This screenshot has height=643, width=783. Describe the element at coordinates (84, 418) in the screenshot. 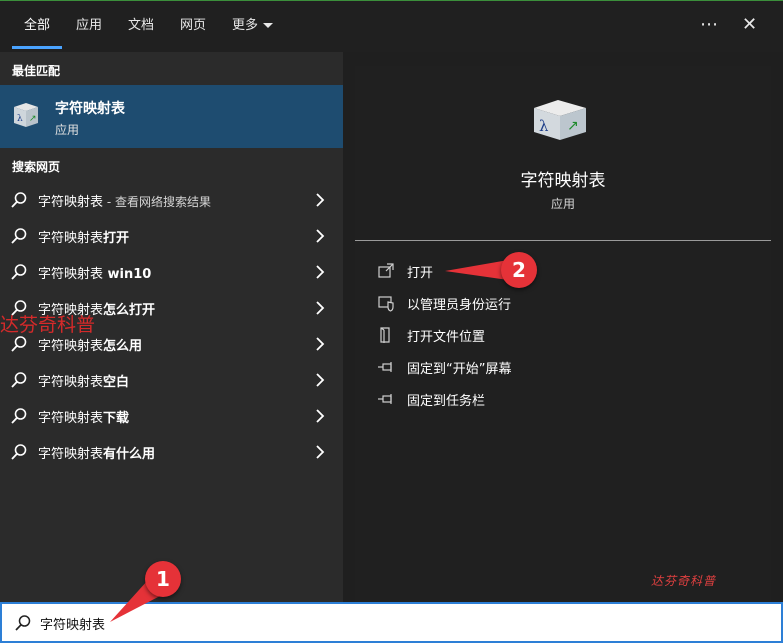

I see `web-result-label: 字符映射表下载` at that location.